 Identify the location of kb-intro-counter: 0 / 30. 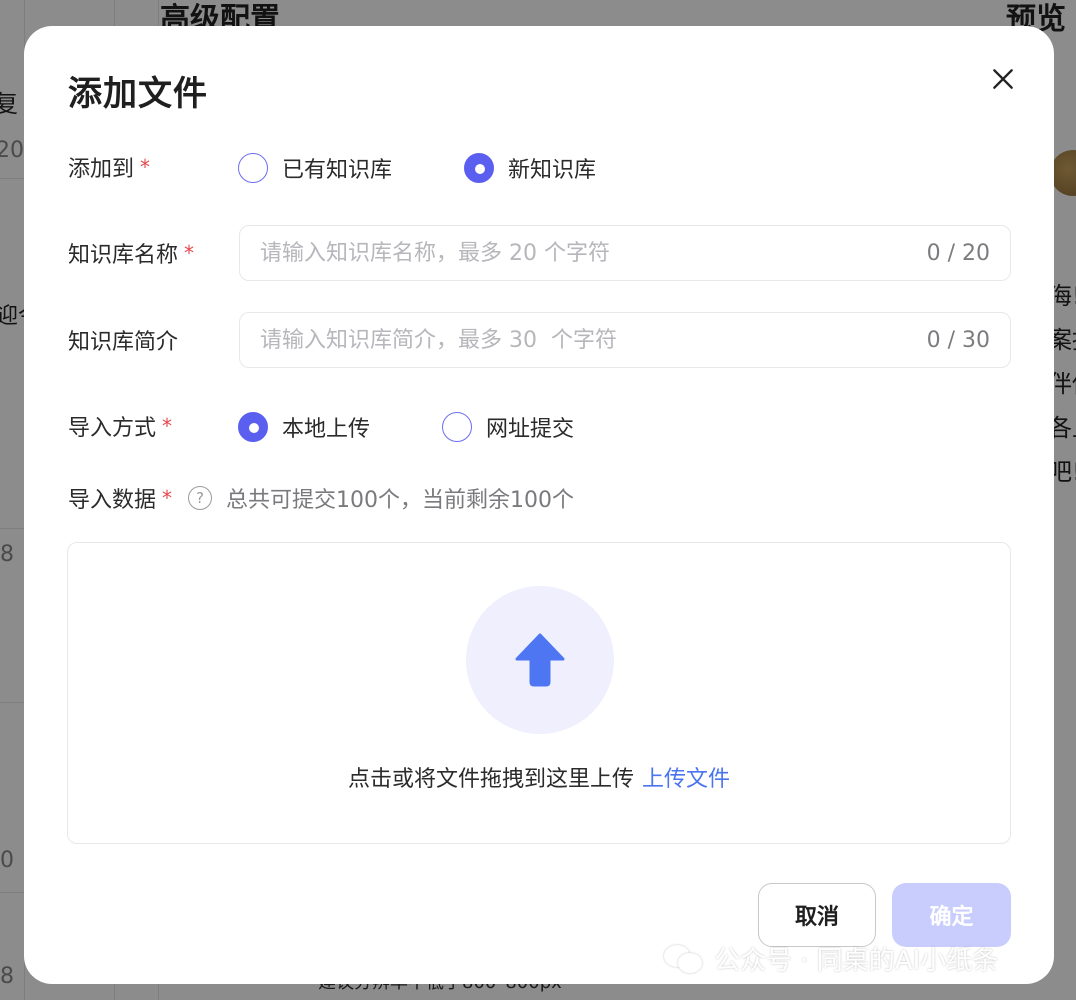
(958, 340).